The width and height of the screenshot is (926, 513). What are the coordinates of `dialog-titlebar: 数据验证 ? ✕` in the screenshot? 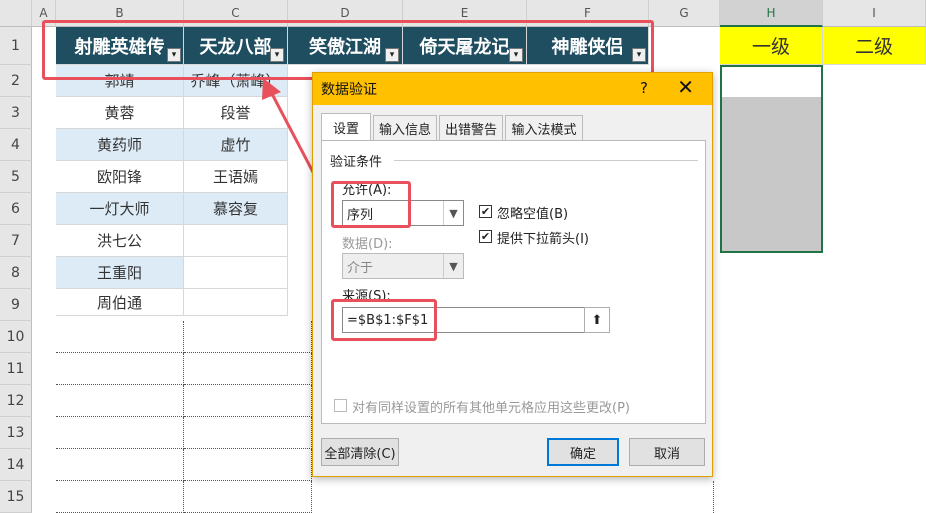 It's located at (512, 89).